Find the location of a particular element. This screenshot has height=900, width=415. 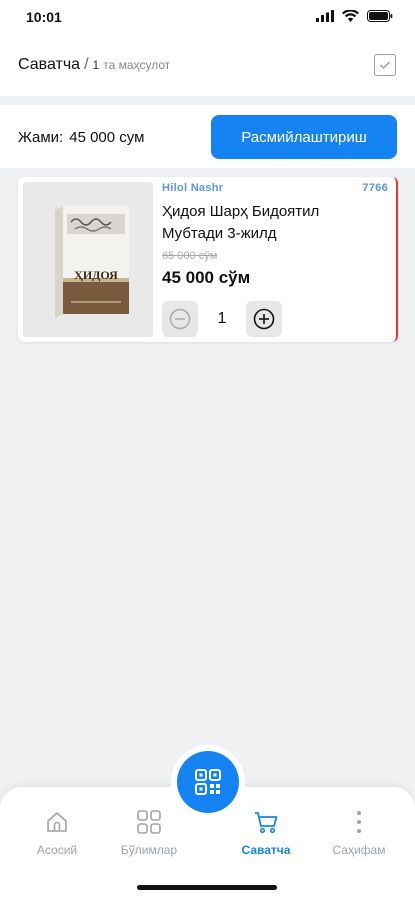

select-all-checkbox is located at coordinates (385, 65).